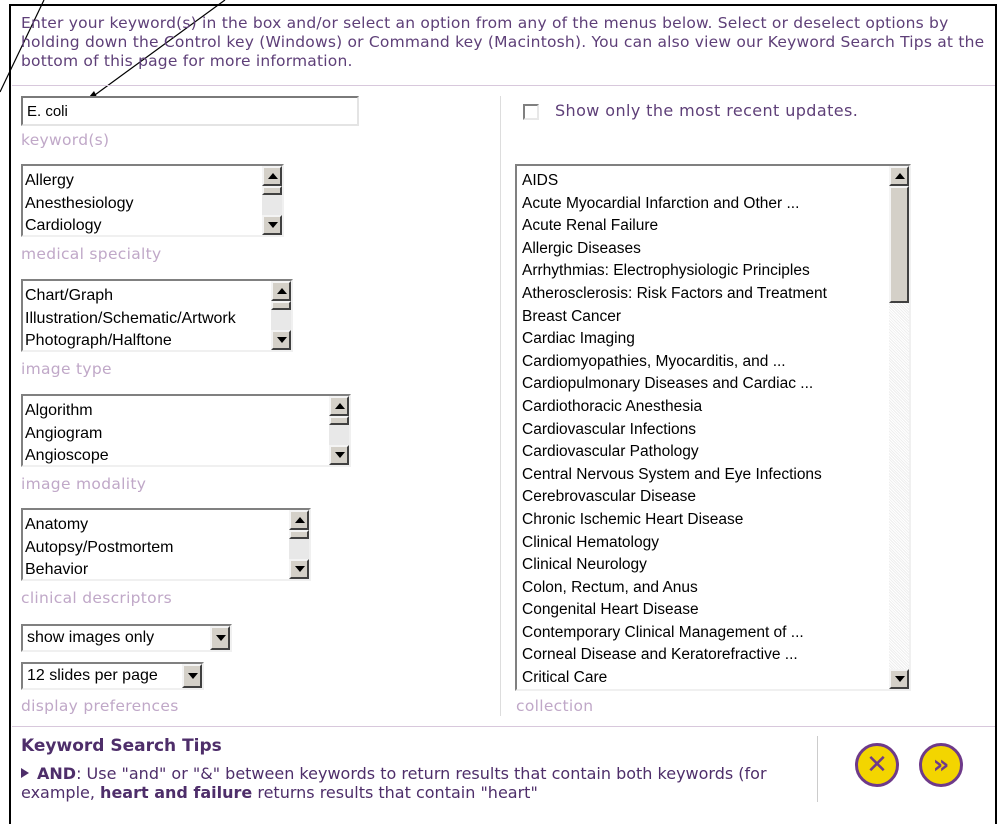 The image size is (999, 824). What do you see at coordinates (703, 430) in the screenshot?
I see `collection-option: Cardiovascular Infections` at bounding box center [703, 430].